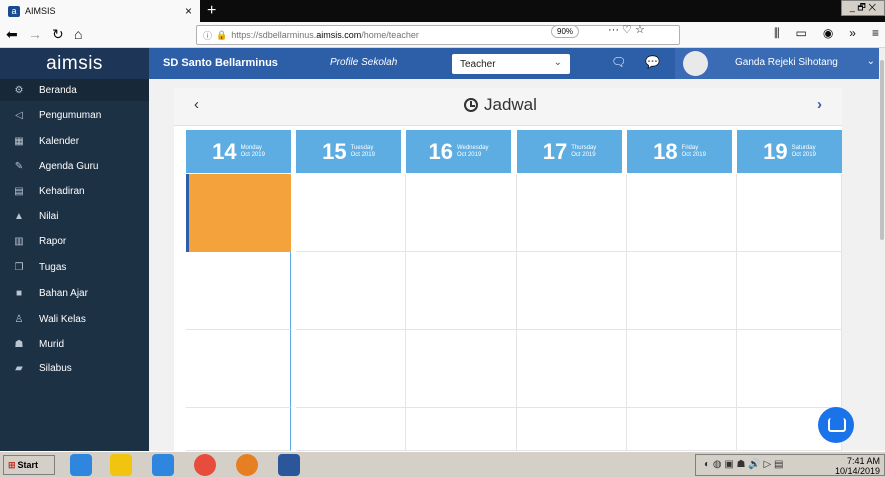 The image size is (885, 477). Describe the element at coordinates (207, 35) in the screenshot. I see `info-icon: ⓘ` at that location.